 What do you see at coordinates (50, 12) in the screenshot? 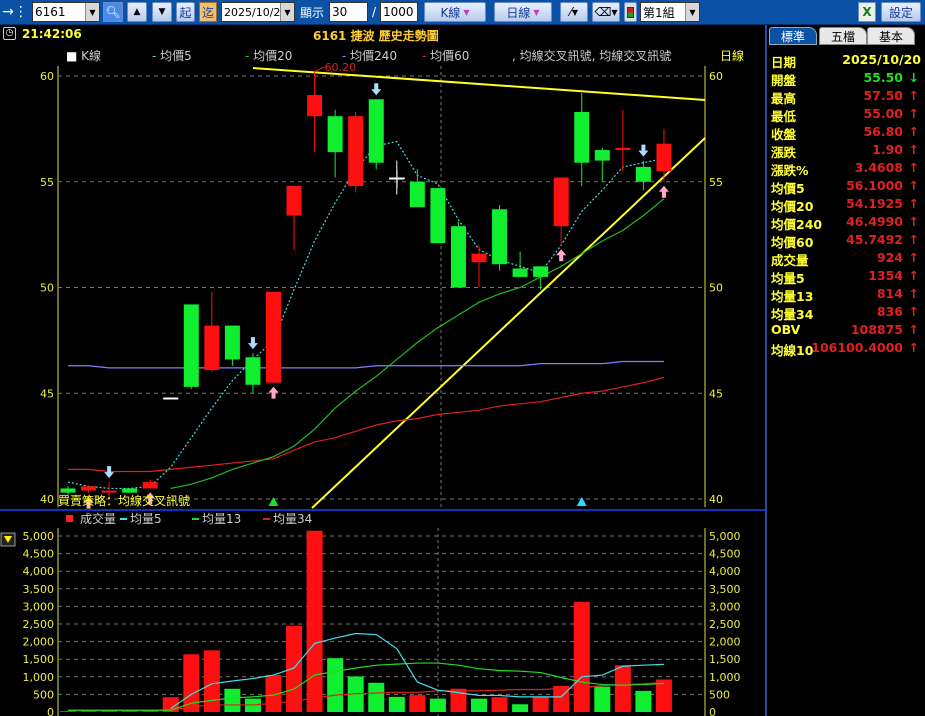
I see `symbol-value: 6161` at bounding box center [50, 12].